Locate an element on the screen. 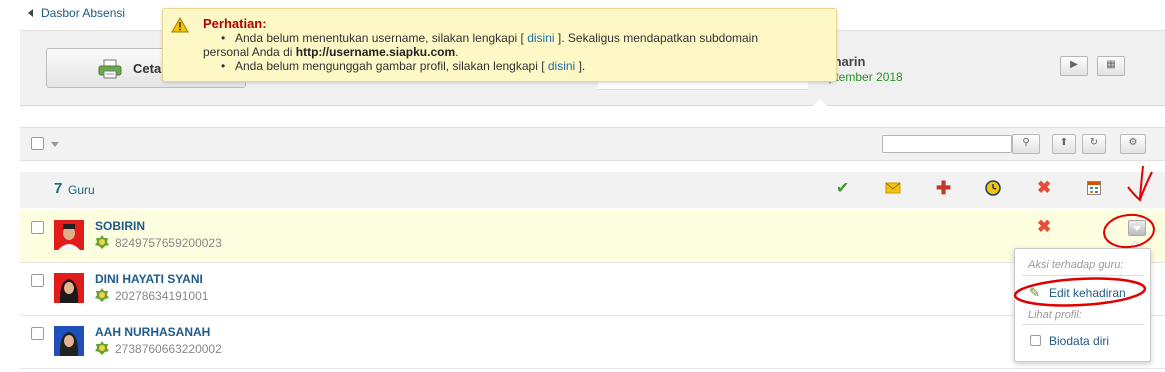  teacher-nip: 2738760663220002 is located at coordinates (168, 349).